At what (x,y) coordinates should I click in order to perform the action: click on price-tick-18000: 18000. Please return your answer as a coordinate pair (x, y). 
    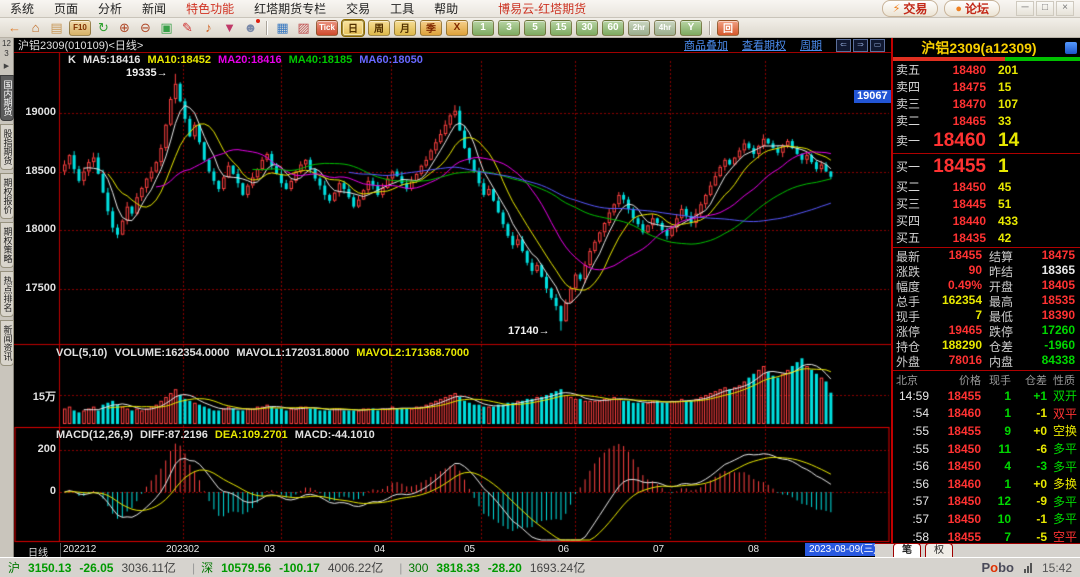
    Looking at the image, I should click on (40, 229).